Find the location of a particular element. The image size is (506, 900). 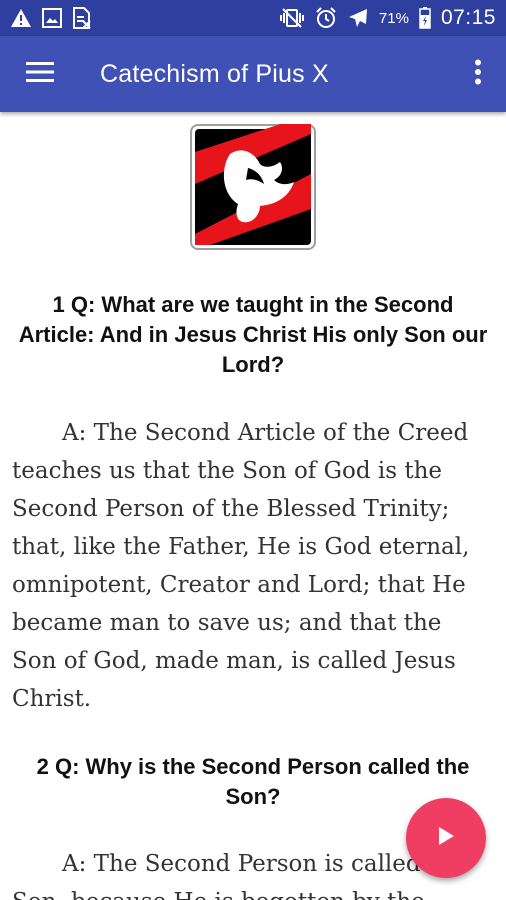

battery-percent: 71% is located at coordinates (393, 18).